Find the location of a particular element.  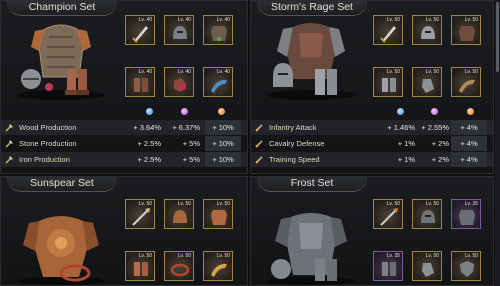

set-title: Storm's Rage Set is located at coordinates (312, 8).